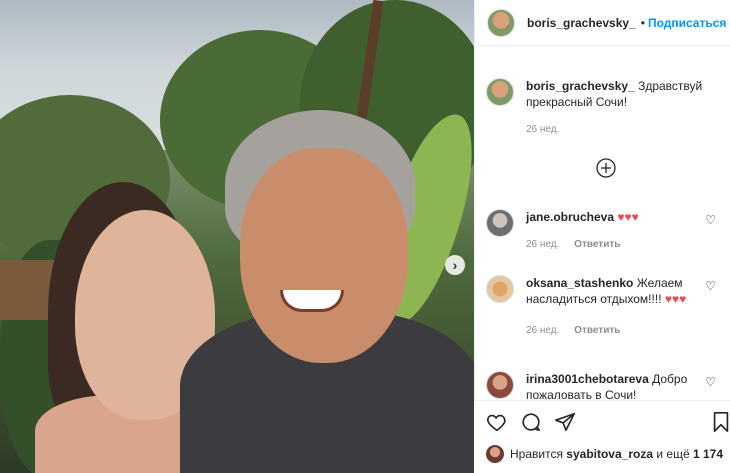 Image resolution: width=730 pixels, height=473 pixels. I want to click on liker-username: syabitova_roza, so click(609, 454).